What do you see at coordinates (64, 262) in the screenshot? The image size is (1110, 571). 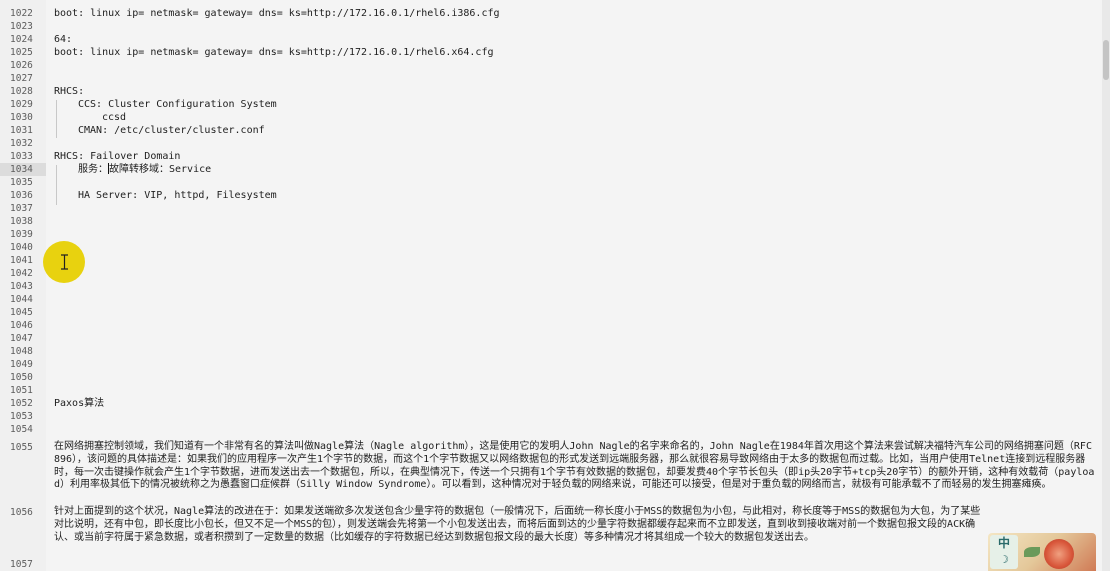 I see `text-cursor-icon` at bounding box center [64, 262].